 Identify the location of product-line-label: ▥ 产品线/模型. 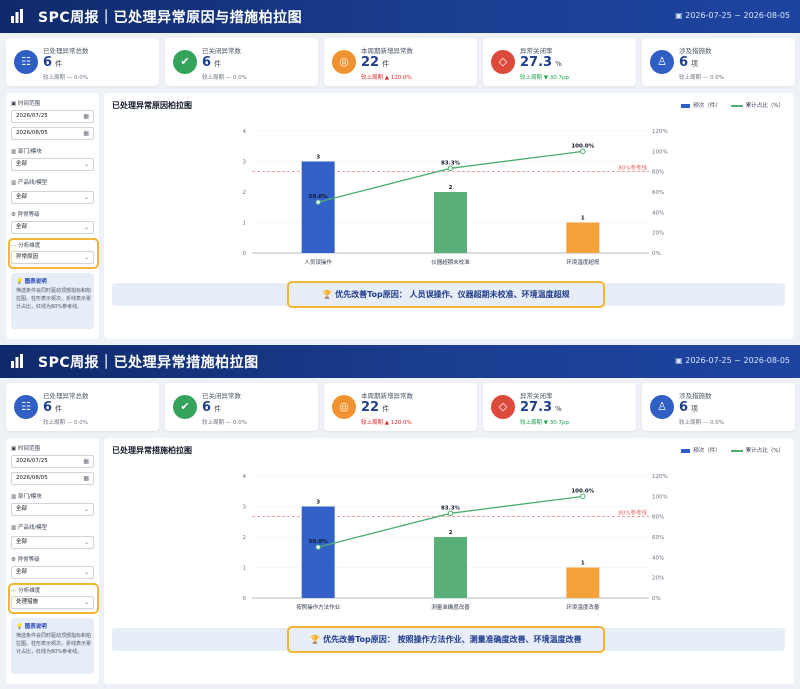
(29, 183).